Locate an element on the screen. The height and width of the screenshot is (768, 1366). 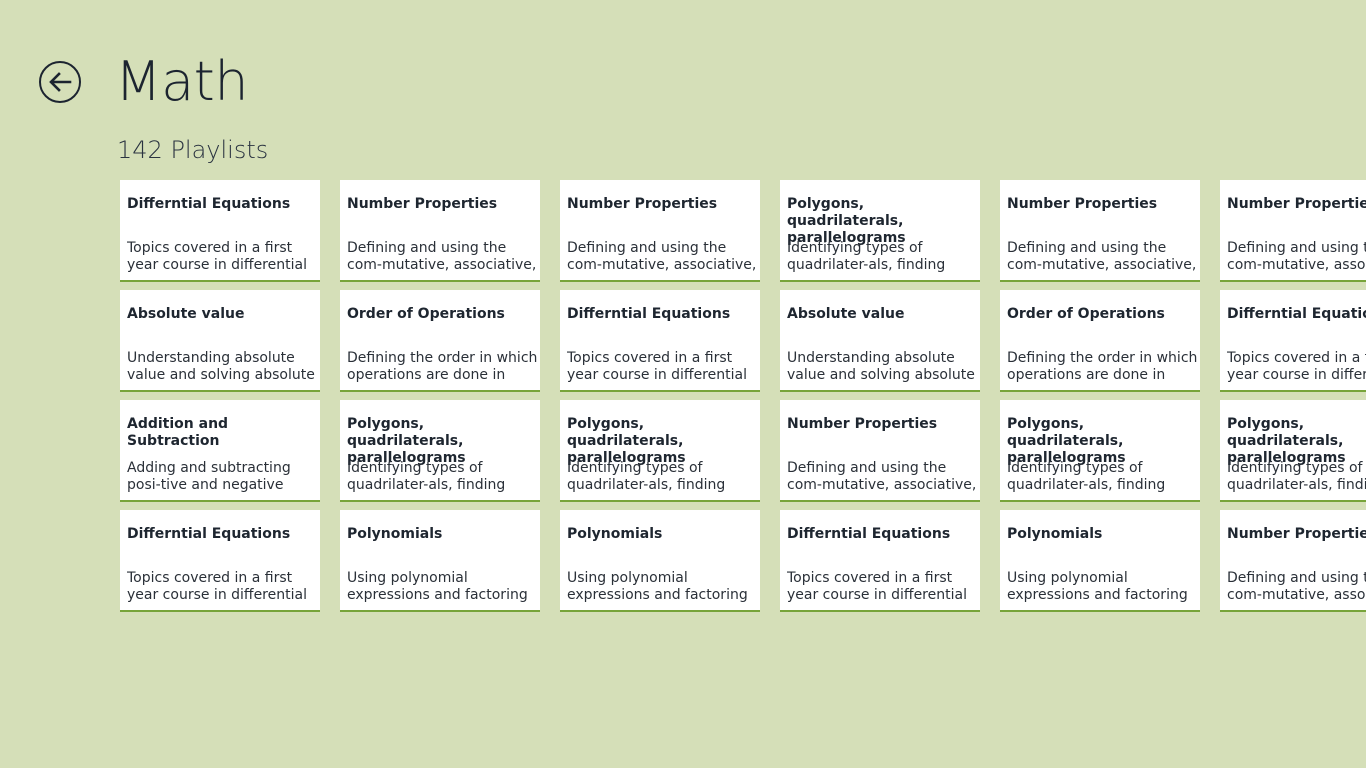
back-arrow-icon is located at coordinates (60, 82).